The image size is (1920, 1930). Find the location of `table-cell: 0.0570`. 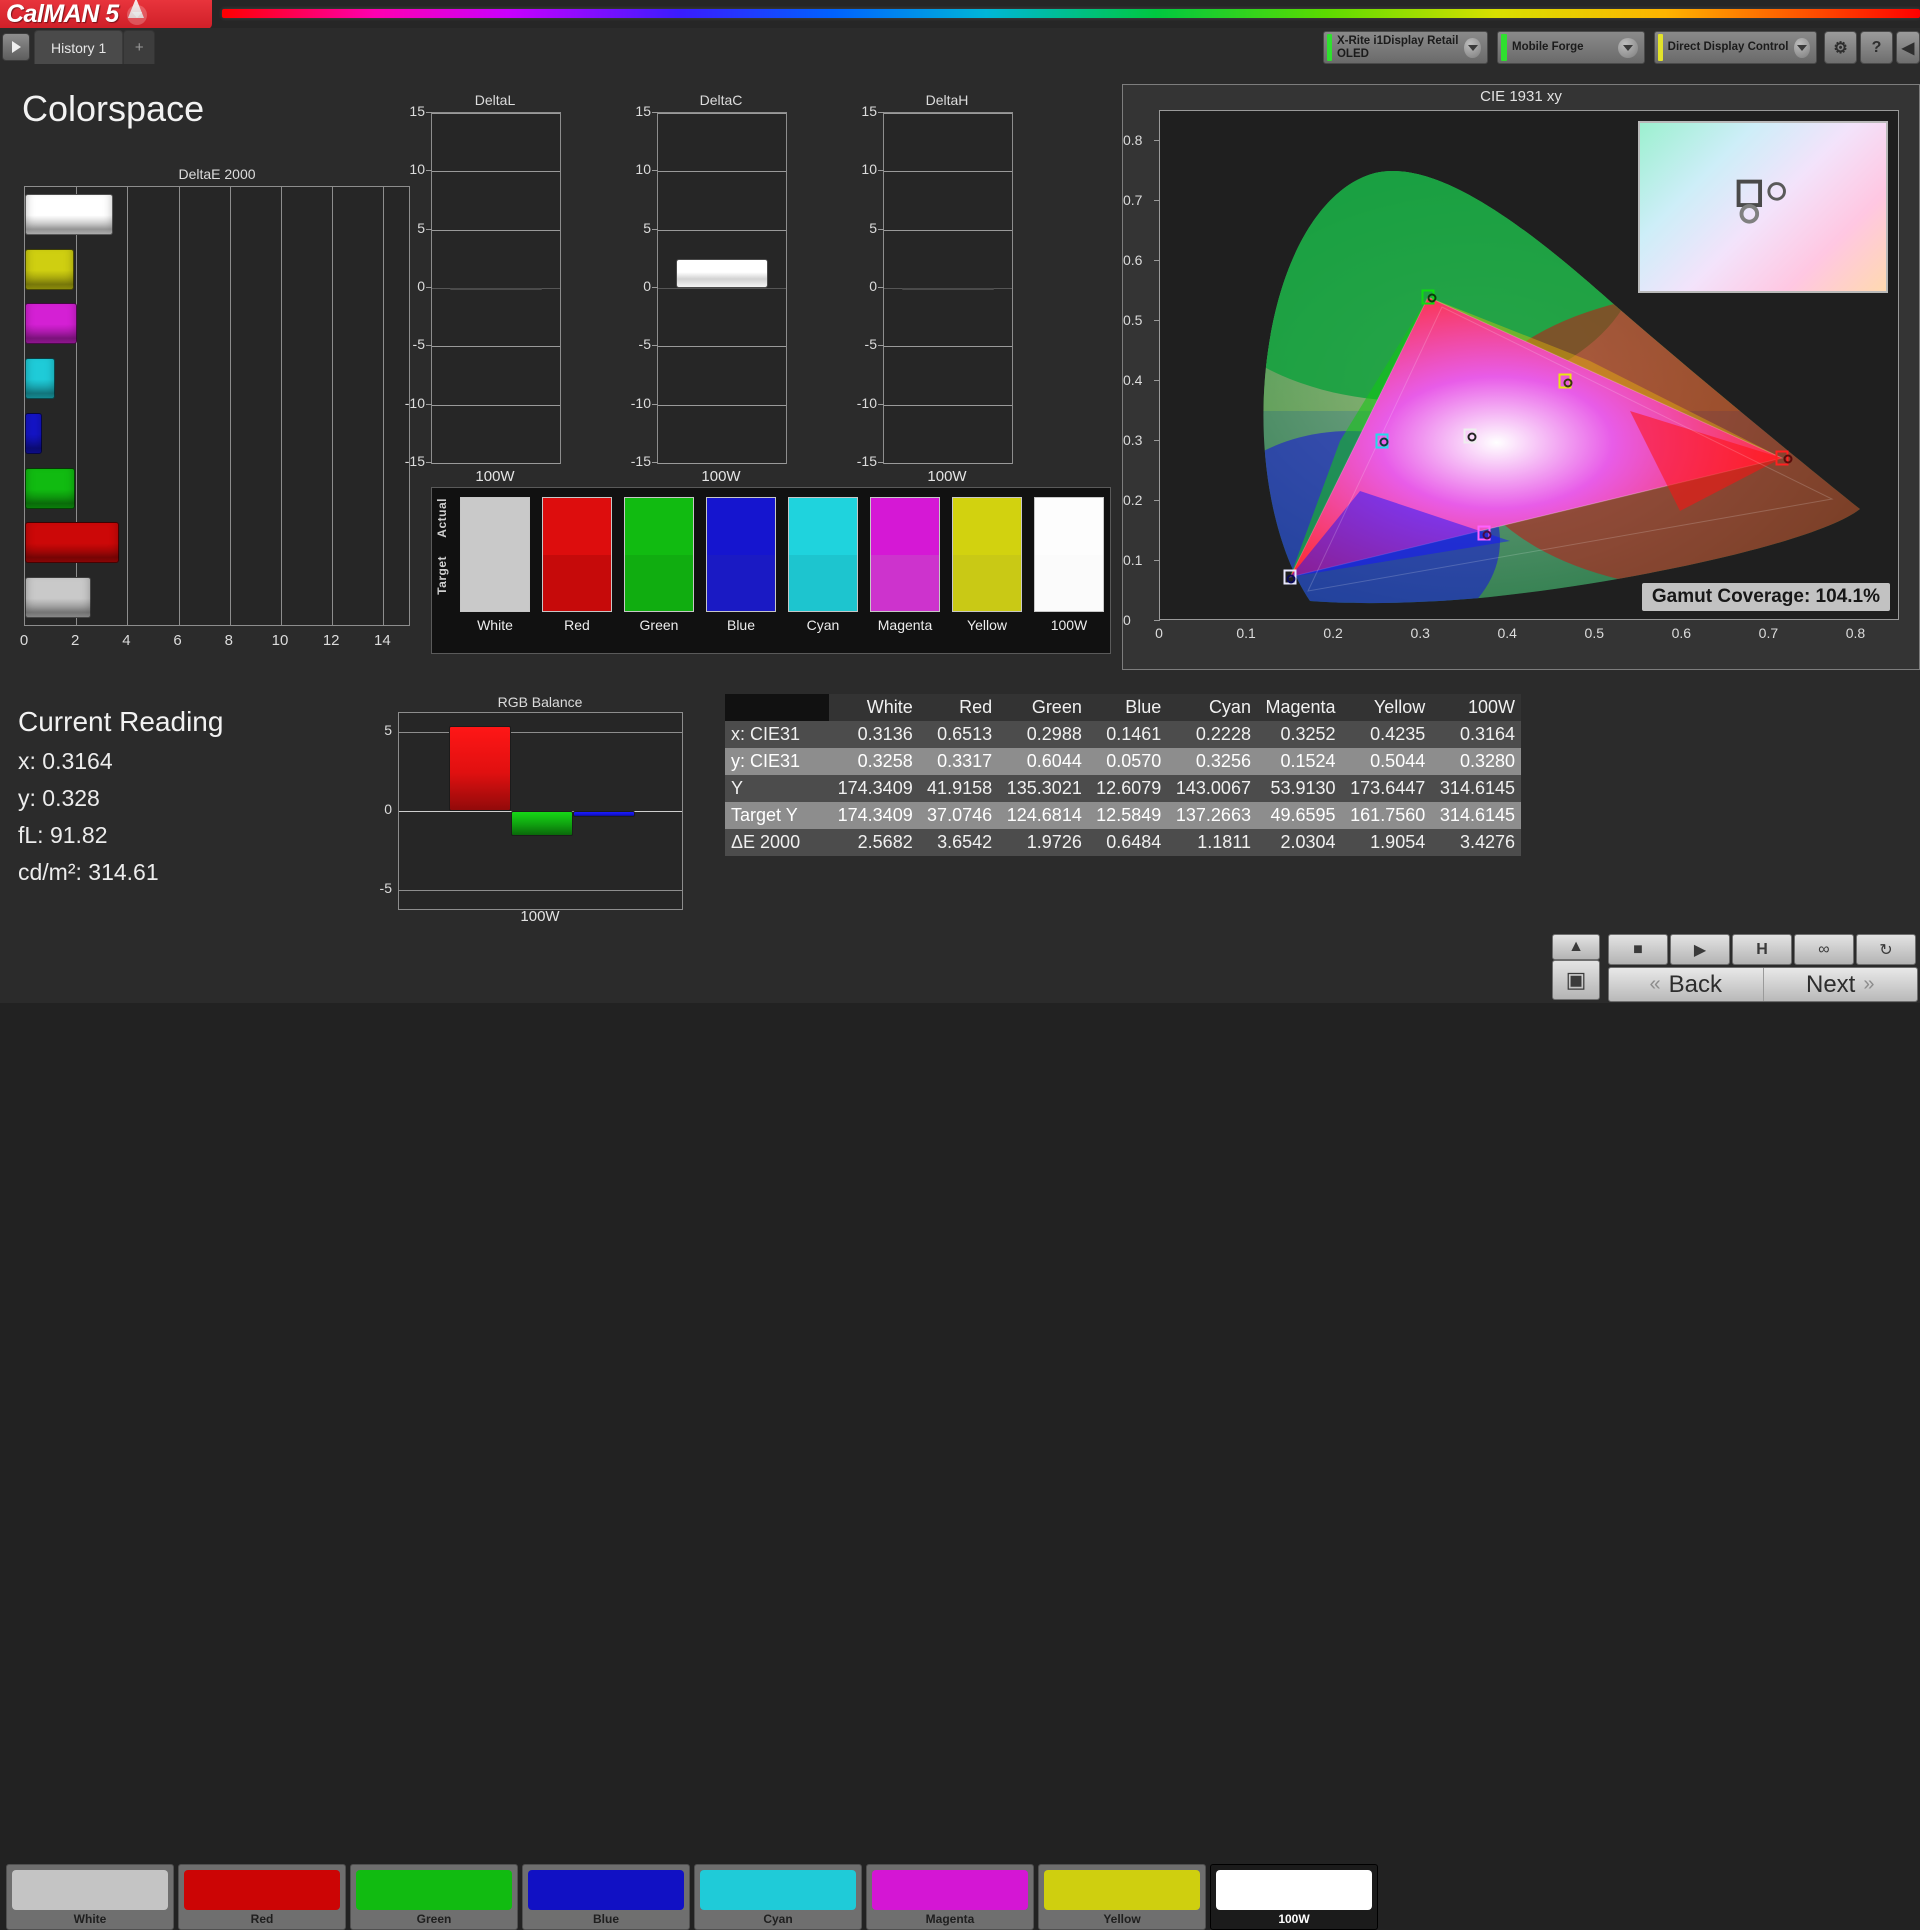

table-cell: 0.0570 is located at coordinates (1134, 761).